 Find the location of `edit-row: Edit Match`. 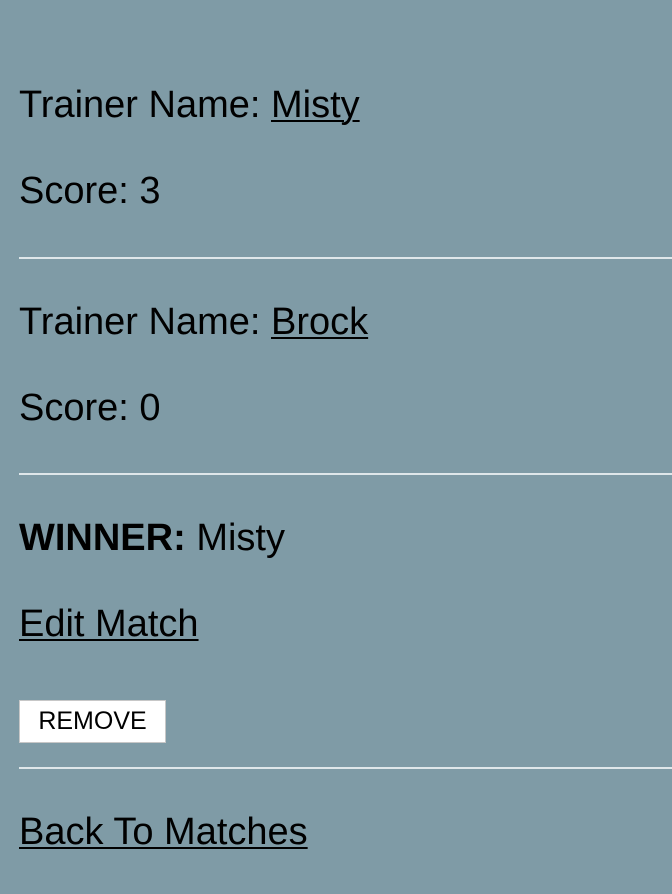

edit-row: Edit Match is located at coordinates (109, 624).